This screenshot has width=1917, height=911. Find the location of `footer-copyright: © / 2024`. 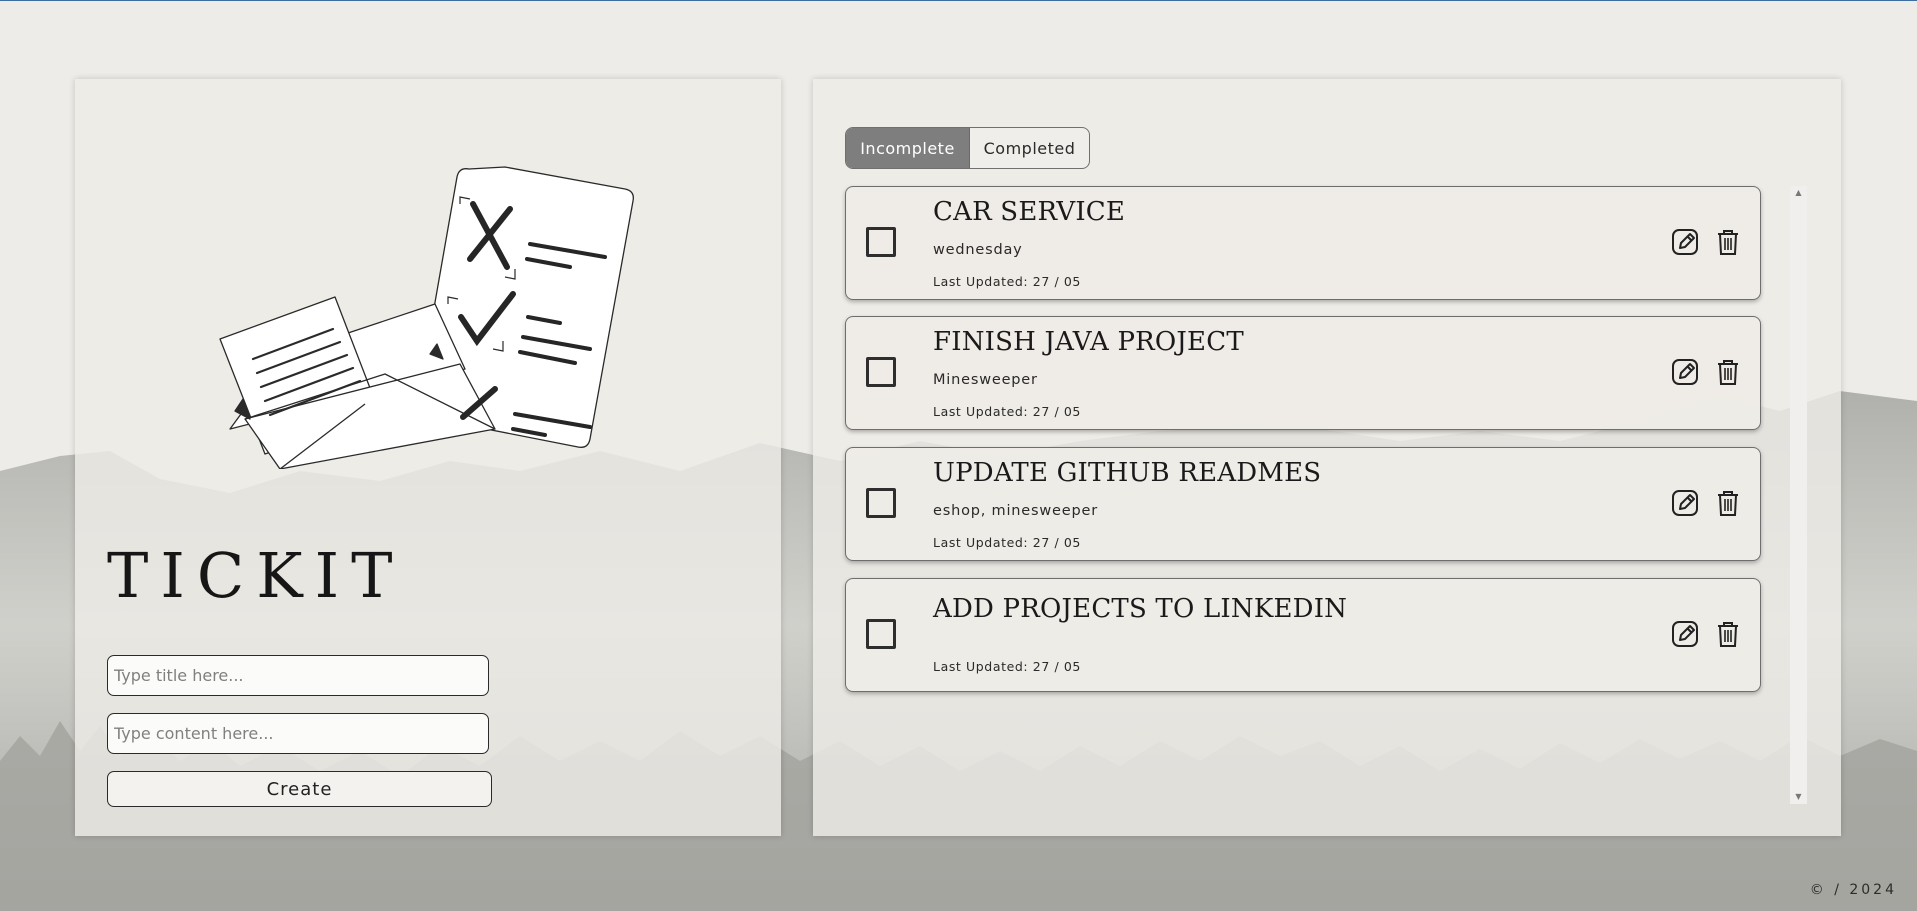

footer-copyright: © / 2024 is located at coordinates (1853, 890).